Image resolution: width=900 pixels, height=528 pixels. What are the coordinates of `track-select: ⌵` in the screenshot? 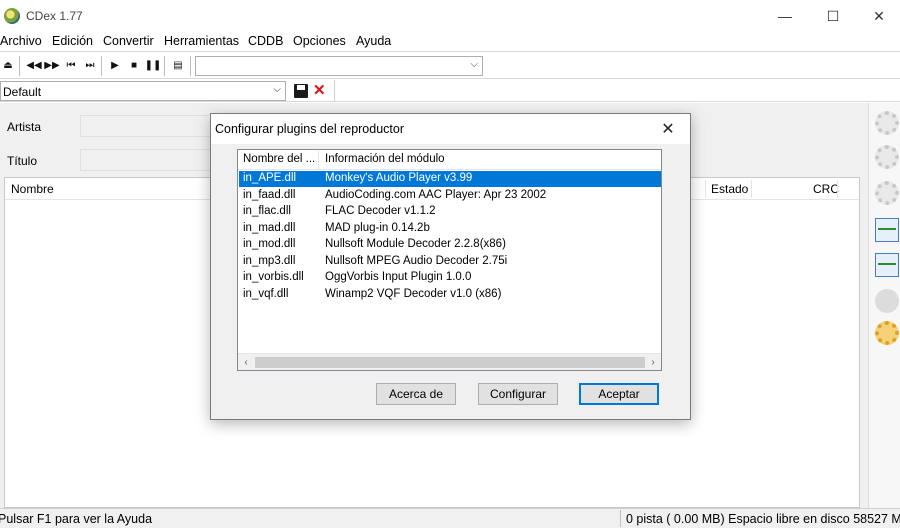 It's located at (339, 66).